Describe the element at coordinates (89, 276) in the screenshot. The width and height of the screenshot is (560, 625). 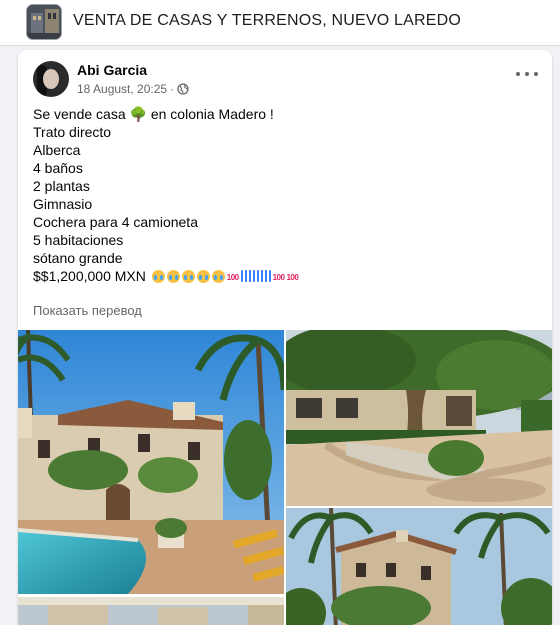
I see `post-price: $$1,200,000 MXN` at that location.